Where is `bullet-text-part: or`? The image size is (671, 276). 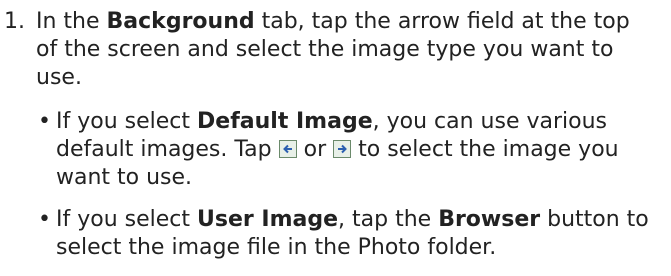 bullet-text-part: or is located at coordinates (315, 149).